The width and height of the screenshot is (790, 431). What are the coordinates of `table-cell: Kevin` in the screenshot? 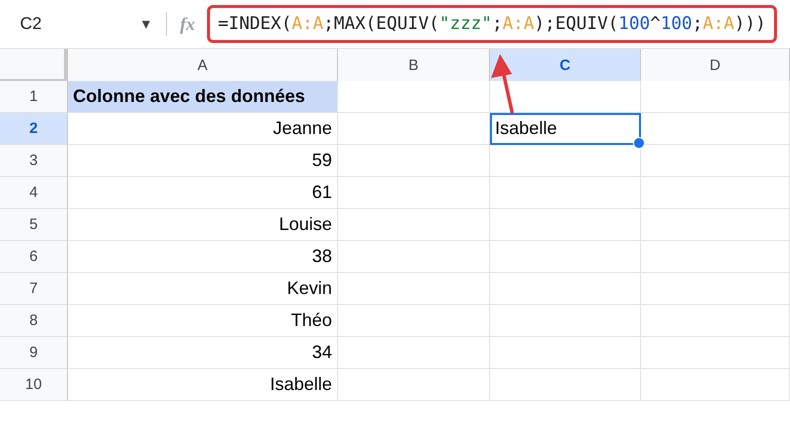 It's located at (203, 289).